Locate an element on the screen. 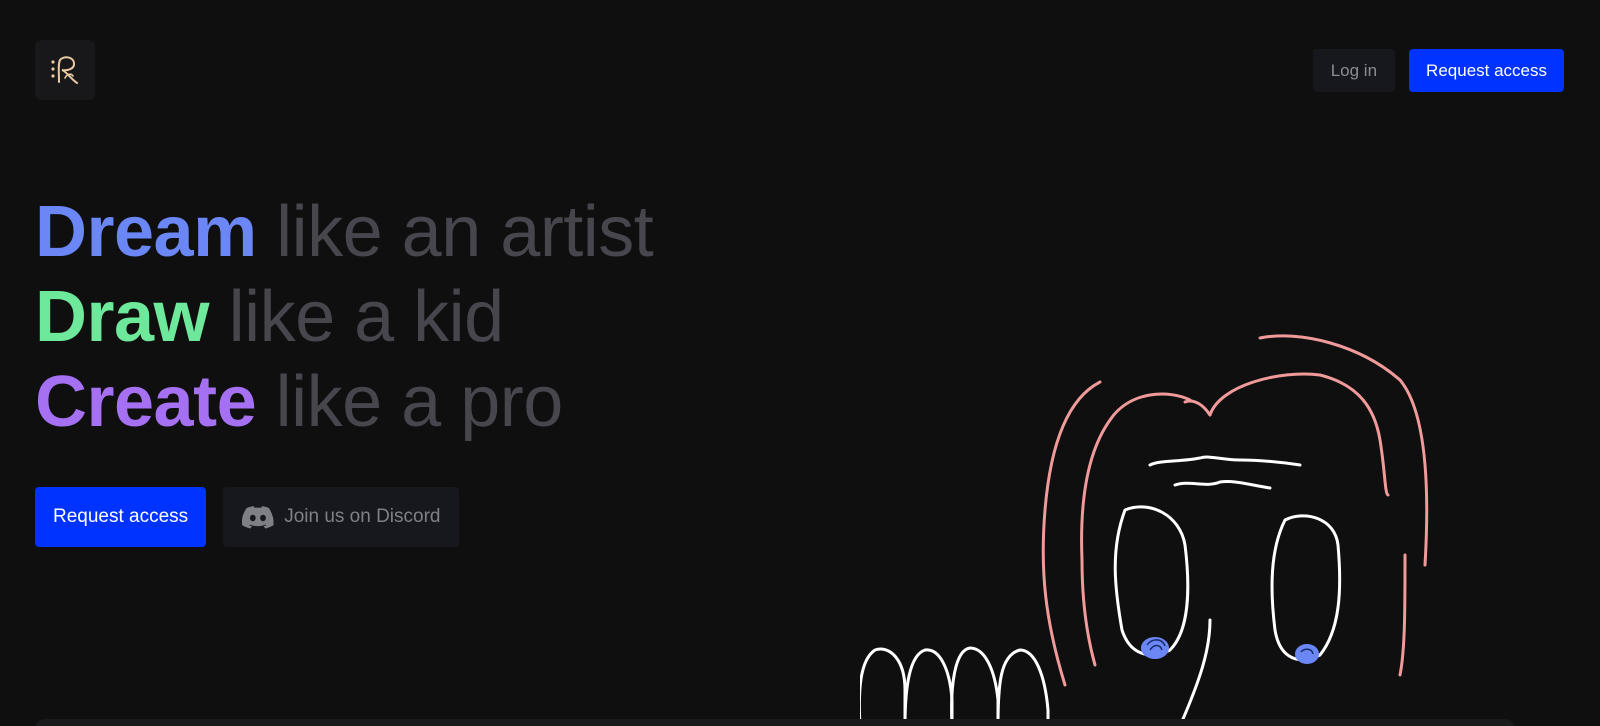  finger-3-stroke is located at coordinates (975, 686).